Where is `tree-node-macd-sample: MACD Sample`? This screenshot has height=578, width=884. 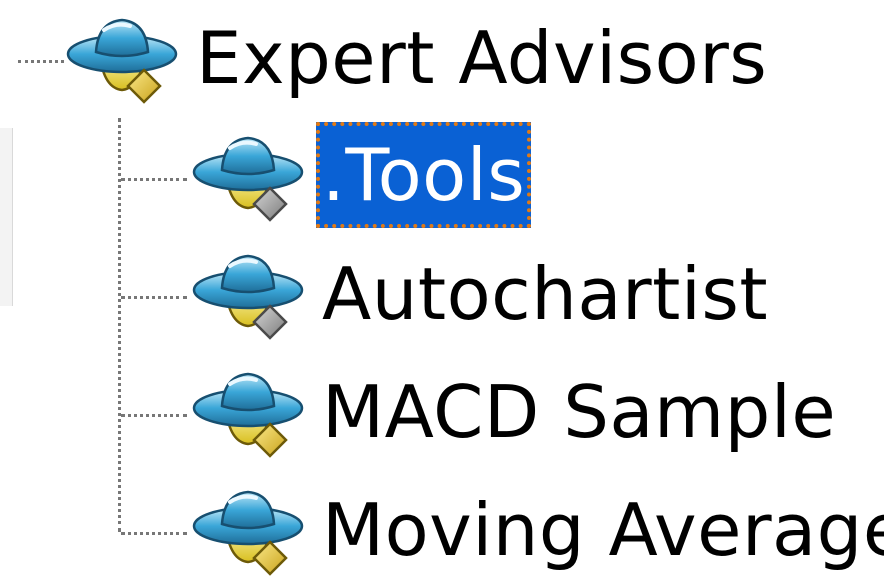
tree-node-macd-sample: MACD Sample is located at coordinates (511, 412).